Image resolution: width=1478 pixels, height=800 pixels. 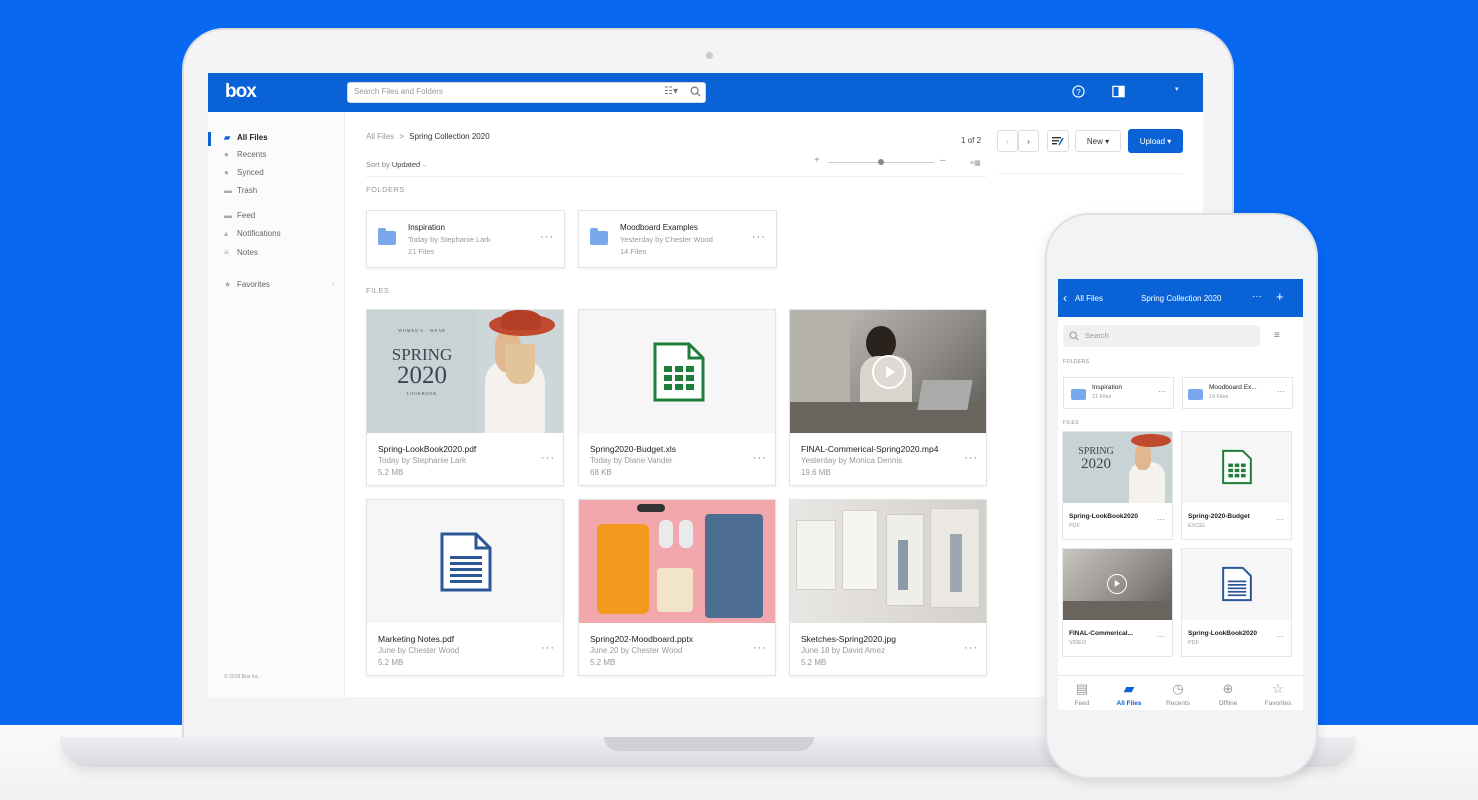 What do you see at coordinates (816, 555) in the screenshot?
I see `sketch-sheet` at bounding box center [816, 555].